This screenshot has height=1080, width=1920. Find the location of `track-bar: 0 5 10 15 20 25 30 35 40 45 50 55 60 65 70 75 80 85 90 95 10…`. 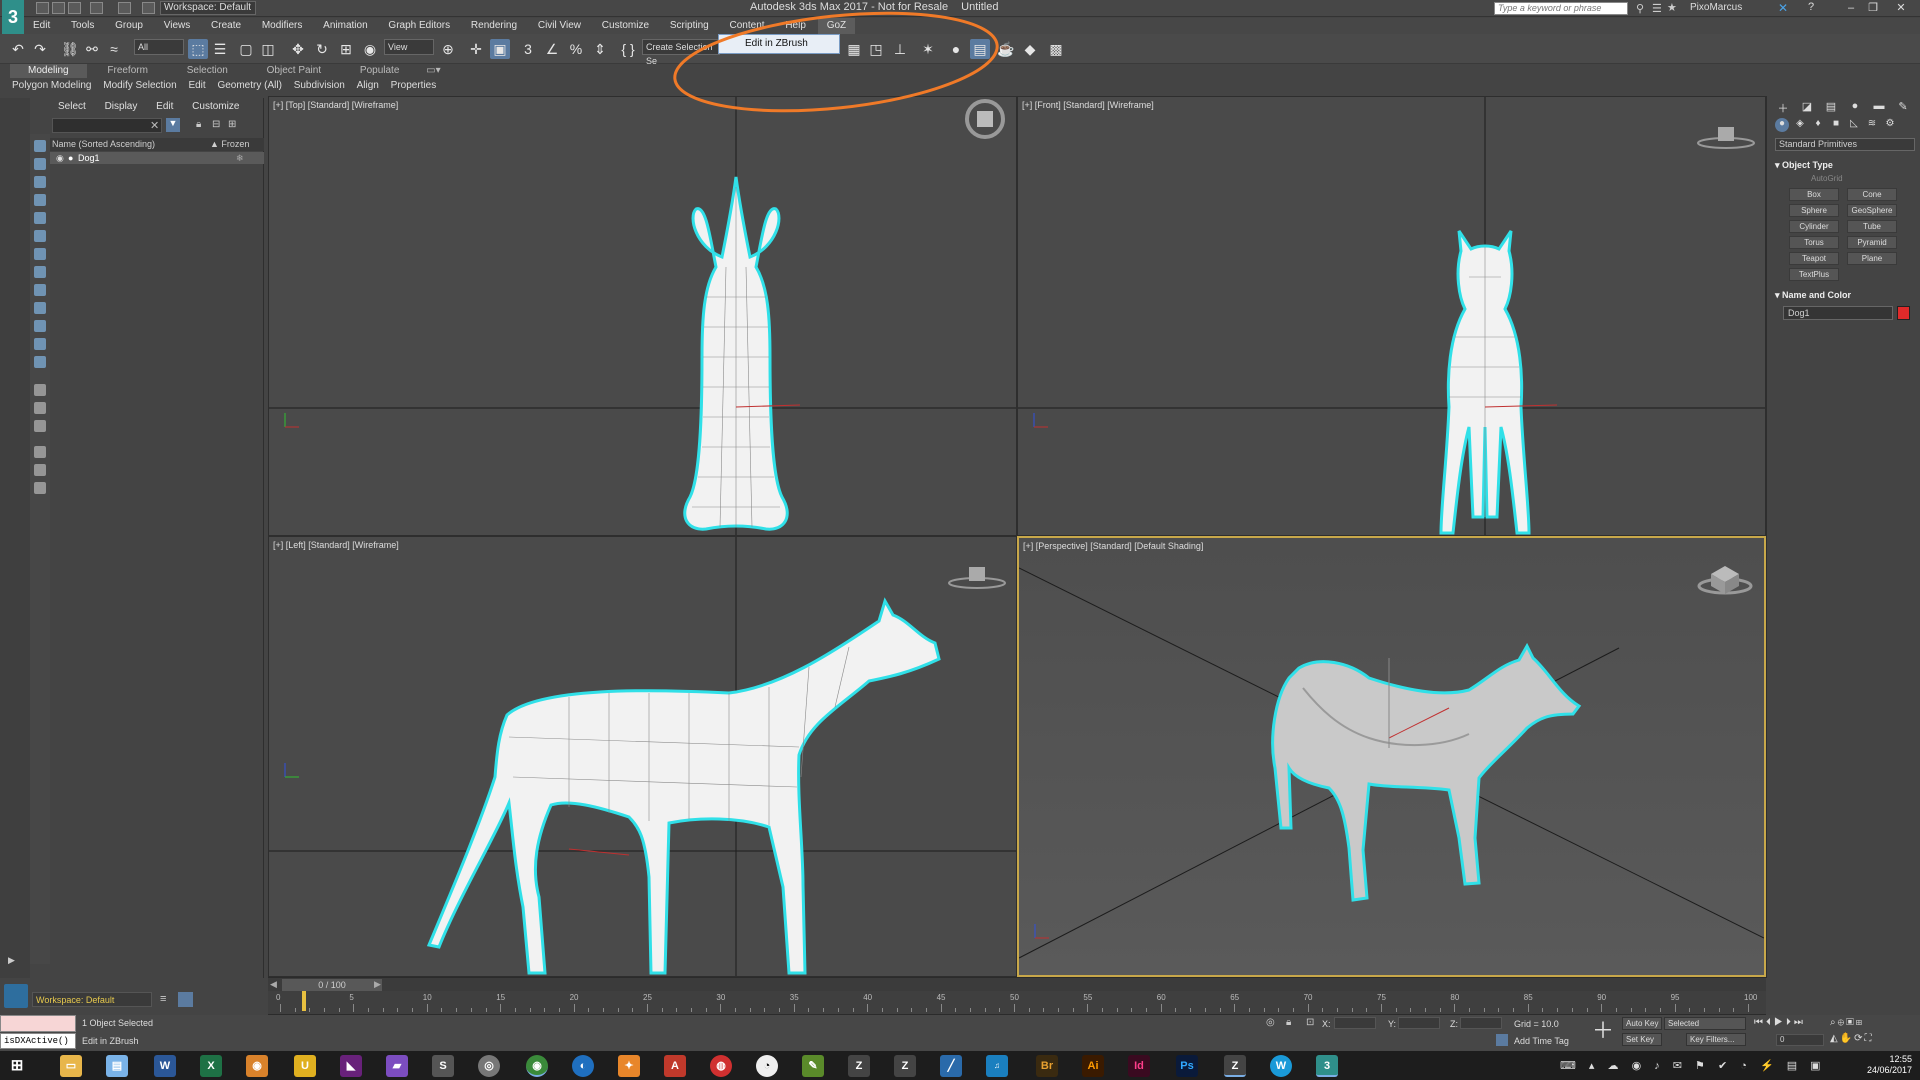

track-bar: 0 5 10 15 20 25 30 35 40 45 50 55 60 65 70 75 80 85 90 95 10… is located at coordinates (1017, 1003).